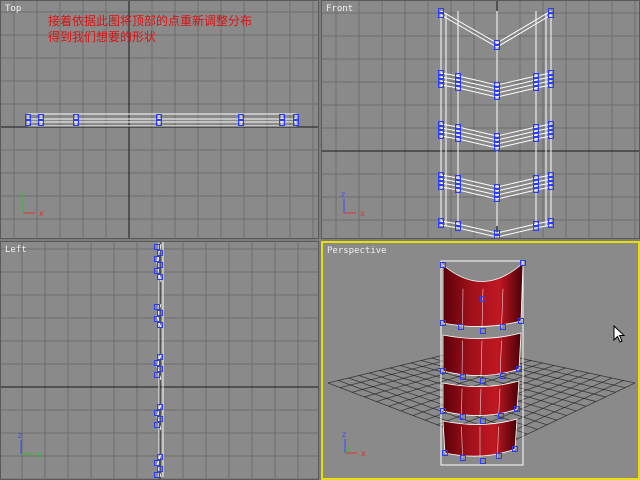 This screenshot has width=640, height=480. Describe the element at coordinates (39, 454) in the screenshot. I see `left-gizmo-y: y` at that location.